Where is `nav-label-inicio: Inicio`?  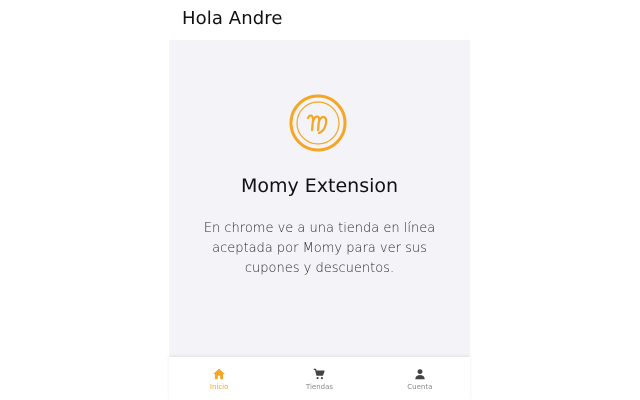 nav-label-inicio: Inicio is located at coordinates (219, 387).